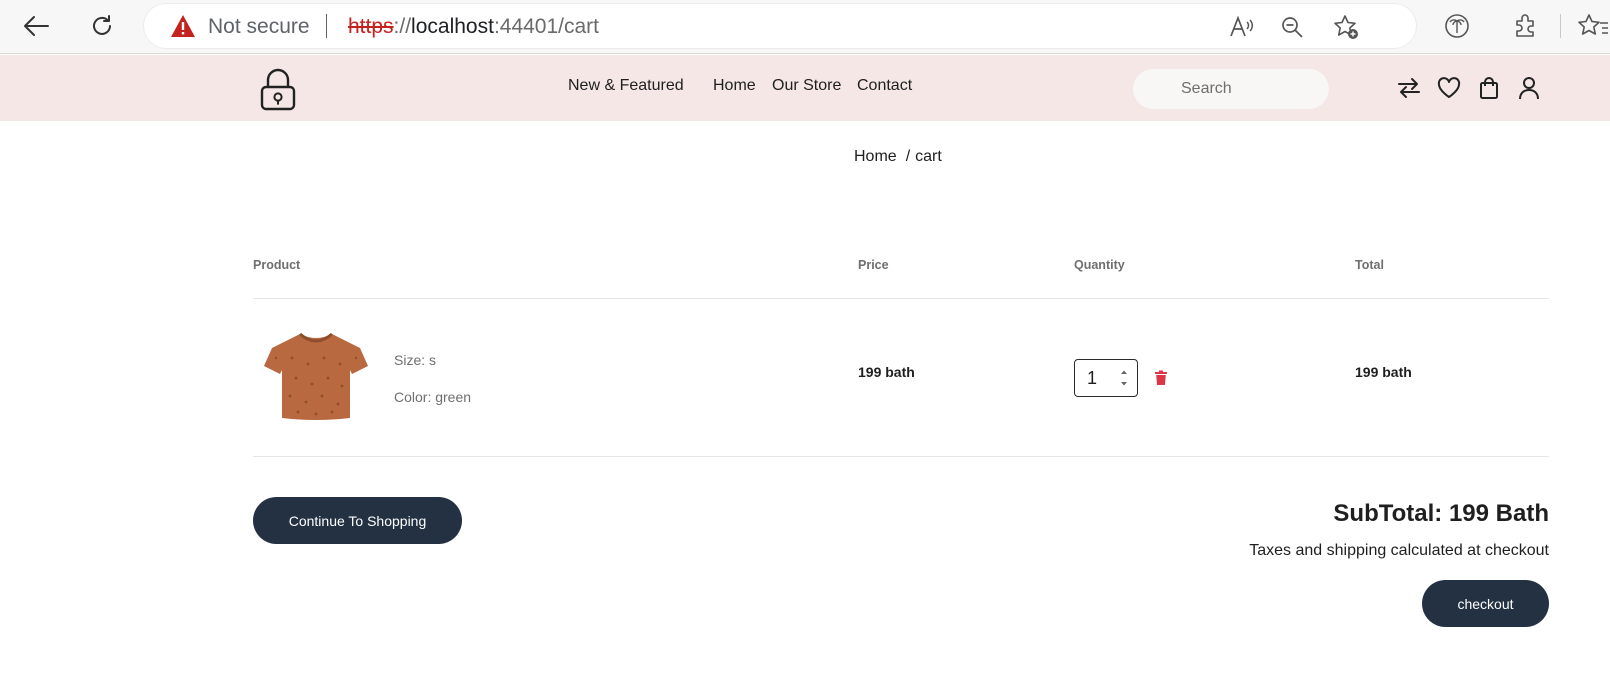  What do you see at coordinates (1593, 26) in the screenshot?
I see `favorites-icon` at bounding box center [1593, 26].